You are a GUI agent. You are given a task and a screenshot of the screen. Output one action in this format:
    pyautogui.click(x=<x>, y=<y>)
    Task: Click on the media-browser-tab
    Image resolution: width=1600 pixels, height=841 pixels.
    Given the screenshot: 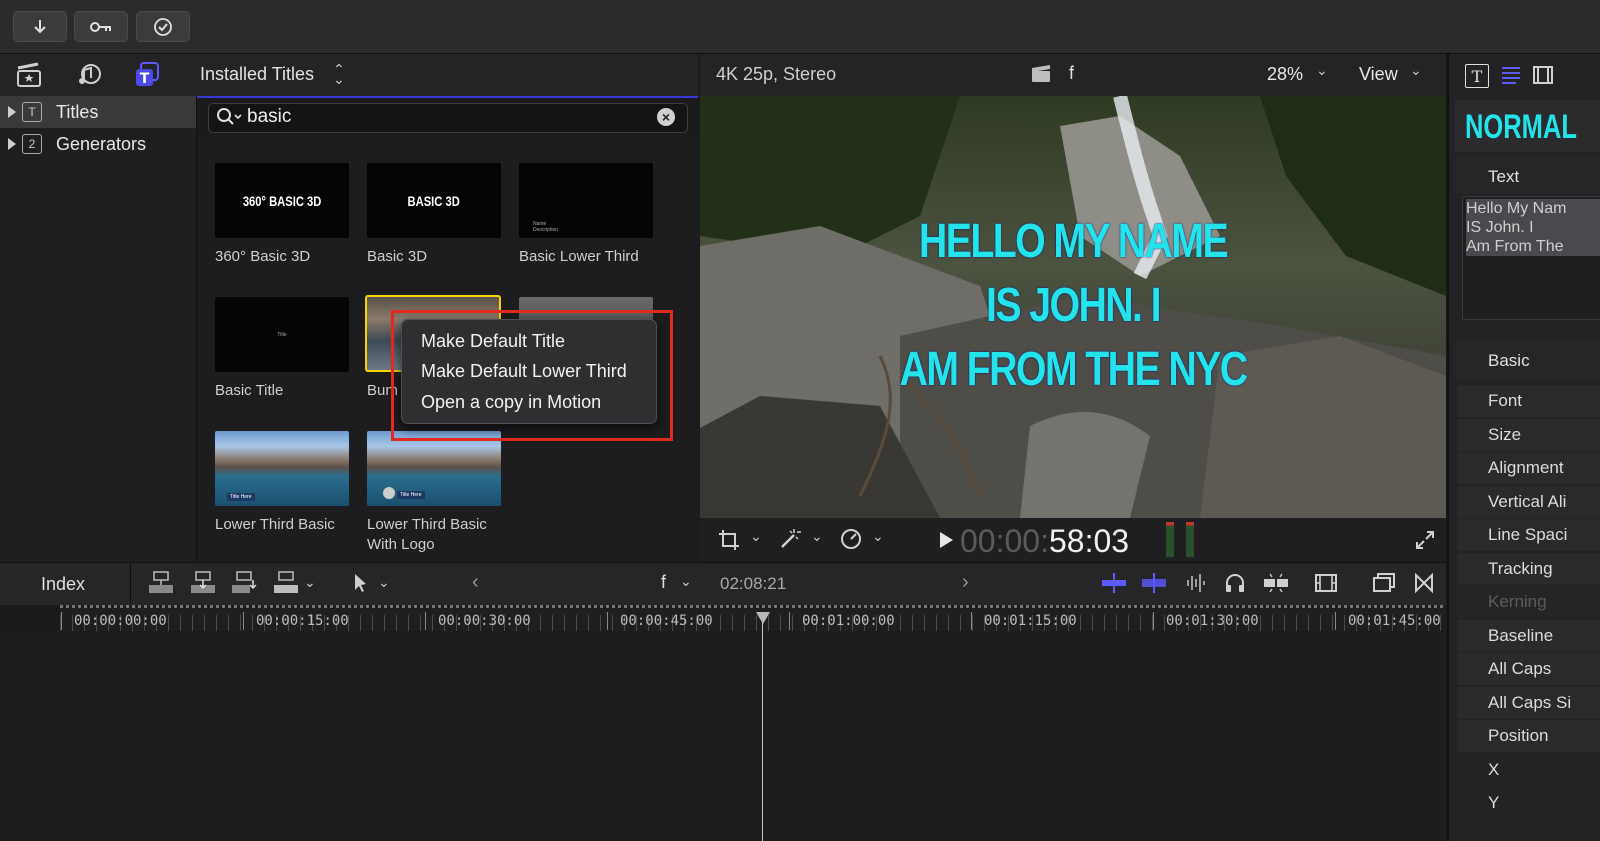 What is the action you would take?
    pyautogui.click(x=29, y=75)
    